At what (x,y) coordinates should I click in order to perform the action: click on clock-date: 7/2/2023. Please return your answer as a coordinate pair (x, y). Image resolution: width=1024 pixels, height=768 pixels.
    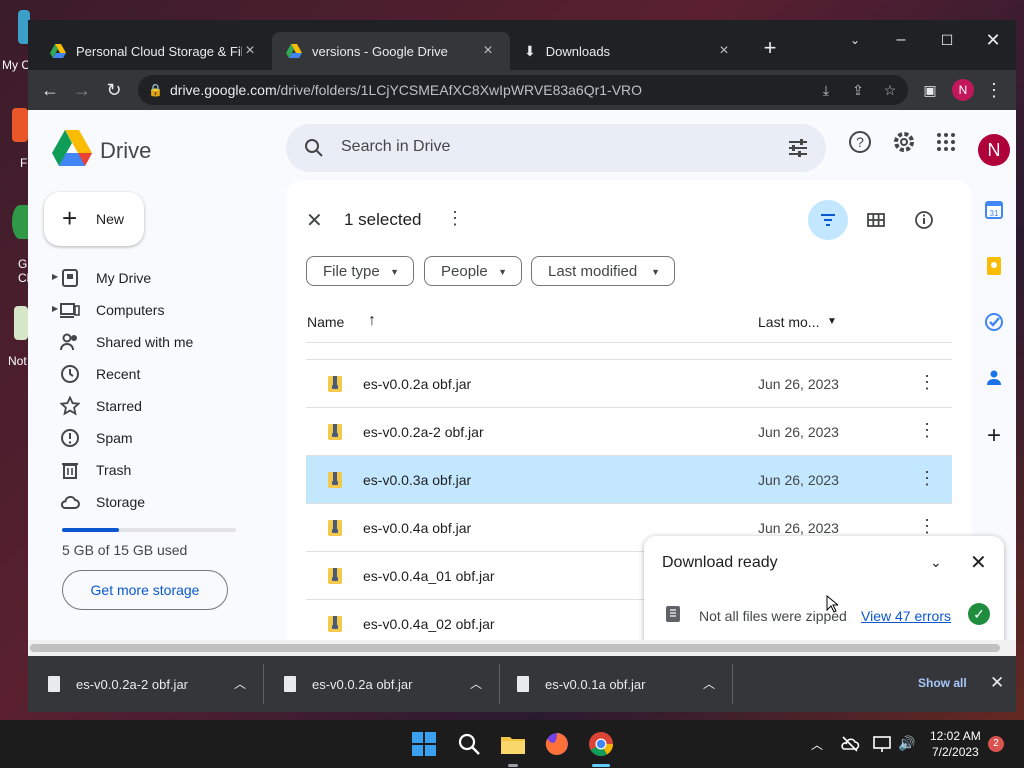
    Looking at the image, I should click on (955, 752).